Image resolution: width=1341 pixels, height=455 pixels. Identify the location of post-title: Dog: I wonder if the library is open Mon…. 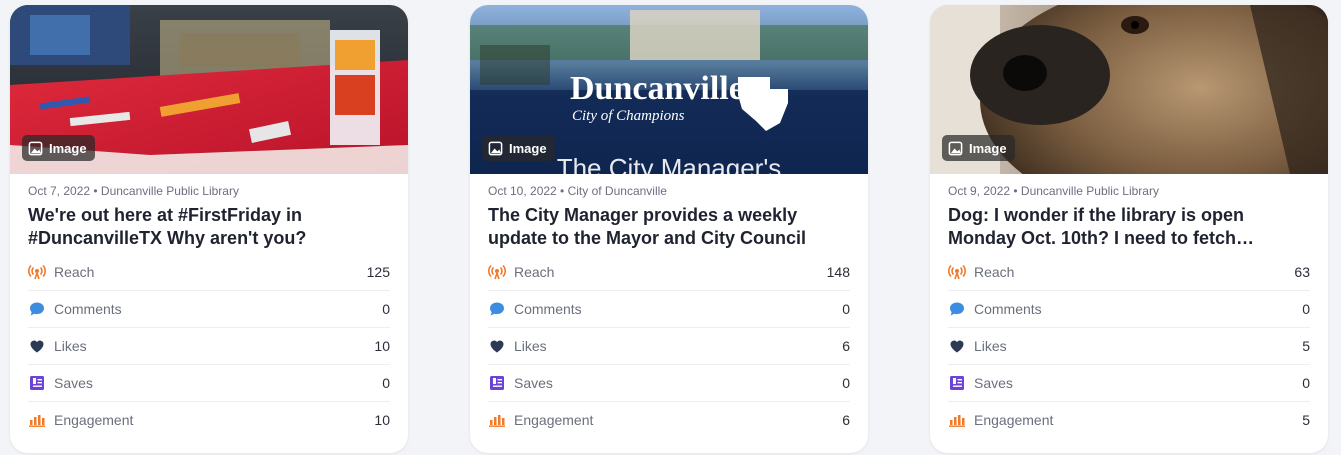
(1129, 227).